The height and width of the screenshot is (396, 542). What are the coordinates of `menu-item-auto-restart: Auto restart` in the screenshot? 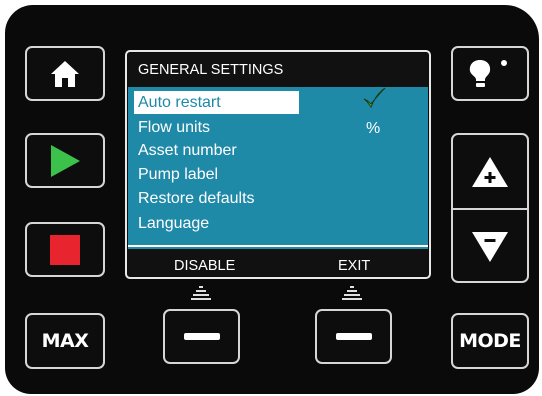 It's located at (216, 102).